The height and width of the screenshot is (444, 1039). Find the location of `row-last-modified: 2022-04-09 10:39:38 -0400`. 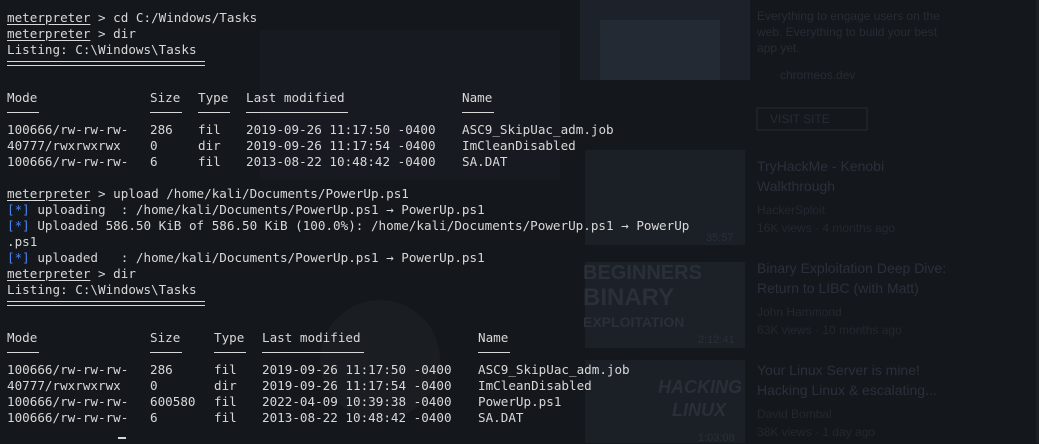

row-last-modified: 2022-04-09 10:39:38 -0400 is located at coordinates (357, 401).